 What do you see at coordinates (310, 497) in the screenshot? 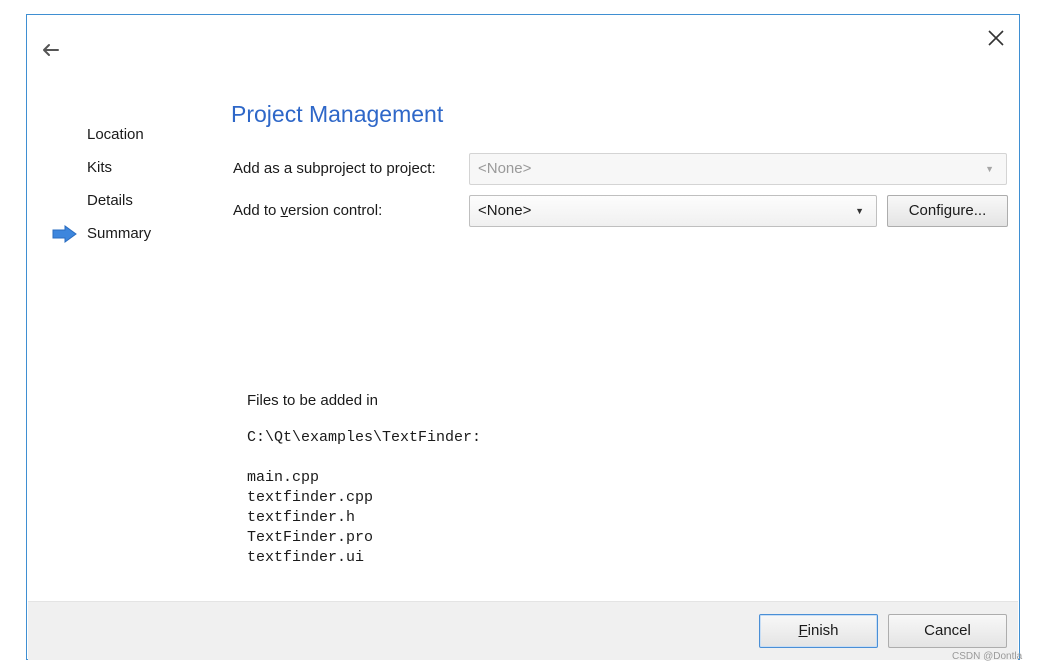
I see `file-item: textfinder.cpp` at bounding box center [310, 497].